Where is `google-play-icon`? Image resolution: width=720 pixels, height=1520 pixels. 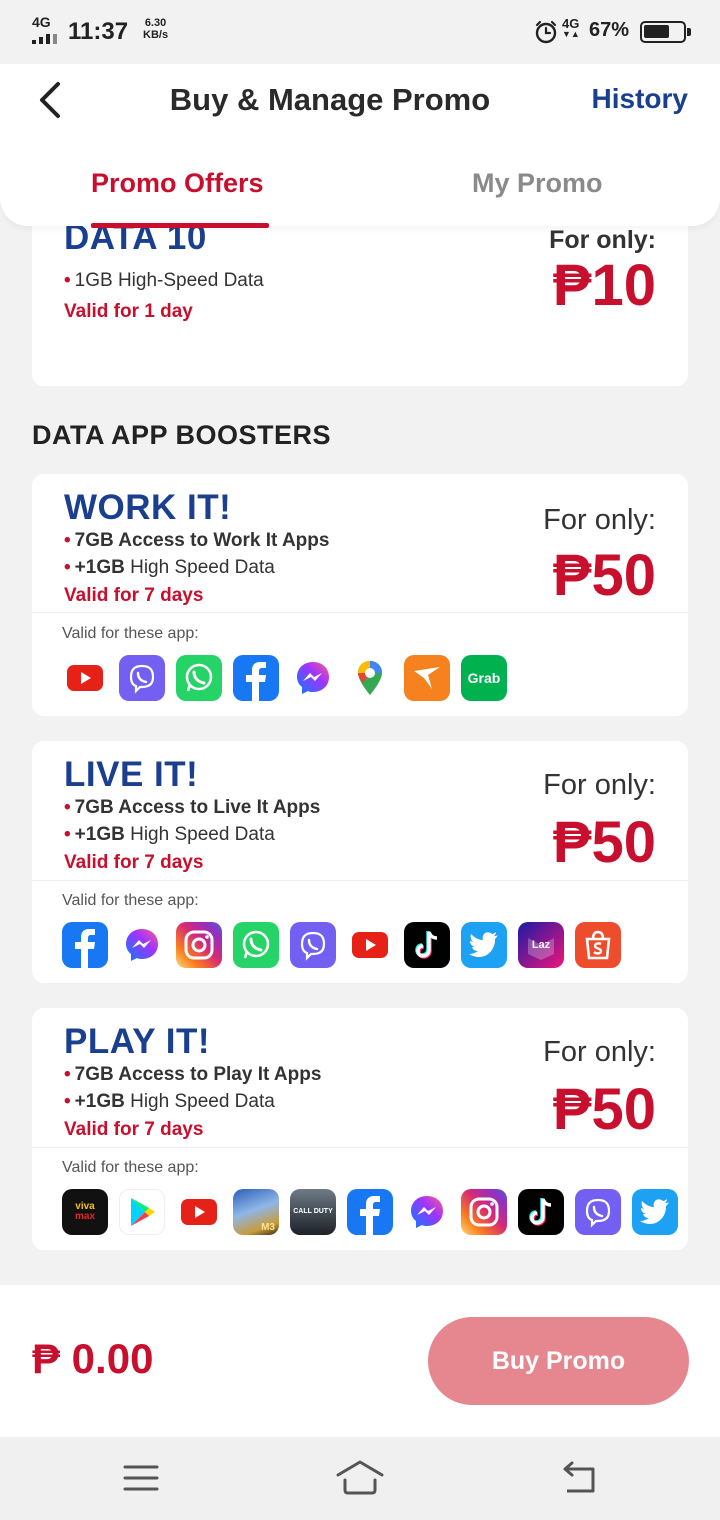
google-play-icon is located at coordinates (142, 1212).